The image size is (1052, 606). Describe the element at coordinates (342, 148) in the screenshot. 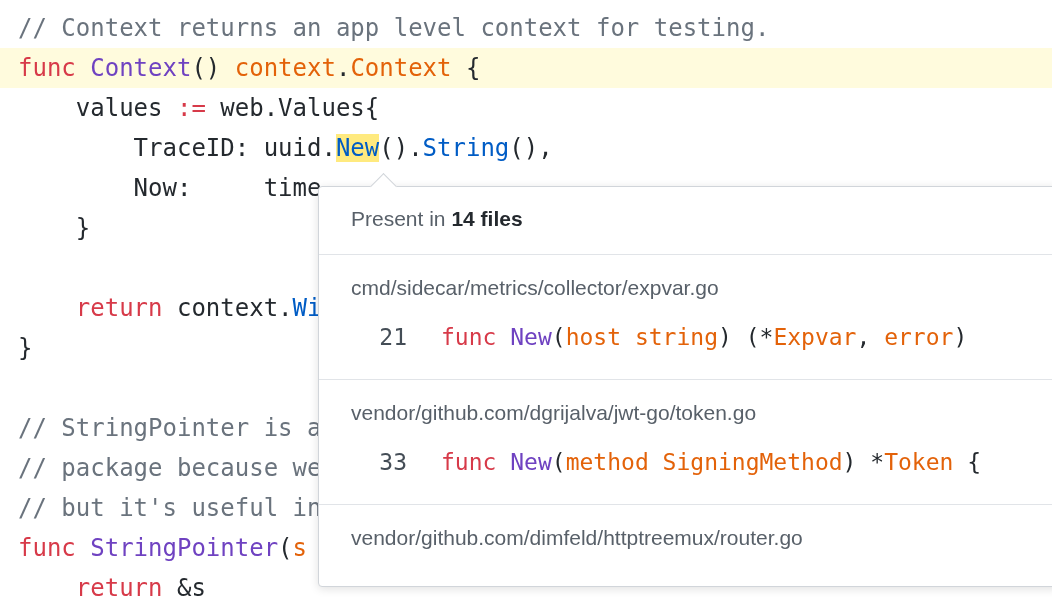

I see `code-line: TraceID: uuid.New().String(),` at that location.